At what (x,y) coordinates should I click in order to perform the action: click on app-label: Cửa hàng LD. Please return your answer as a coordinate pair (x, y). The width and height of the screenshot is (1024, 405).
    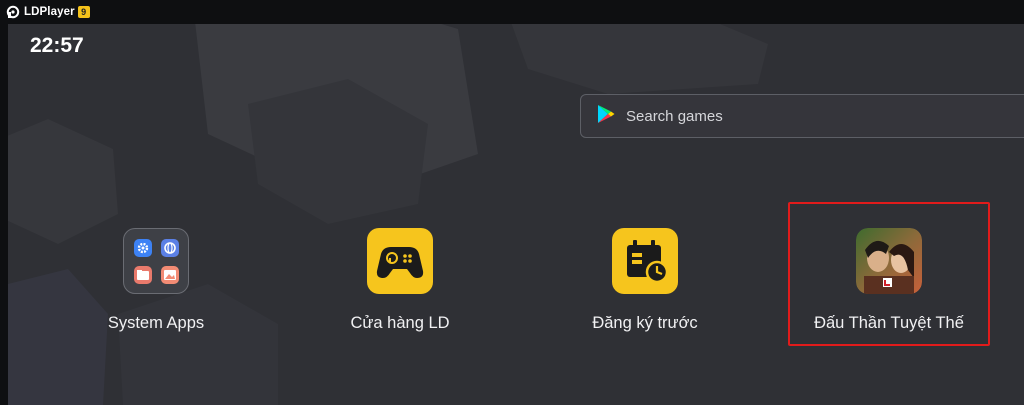
    Looking at the image, I should click on (400, 323).